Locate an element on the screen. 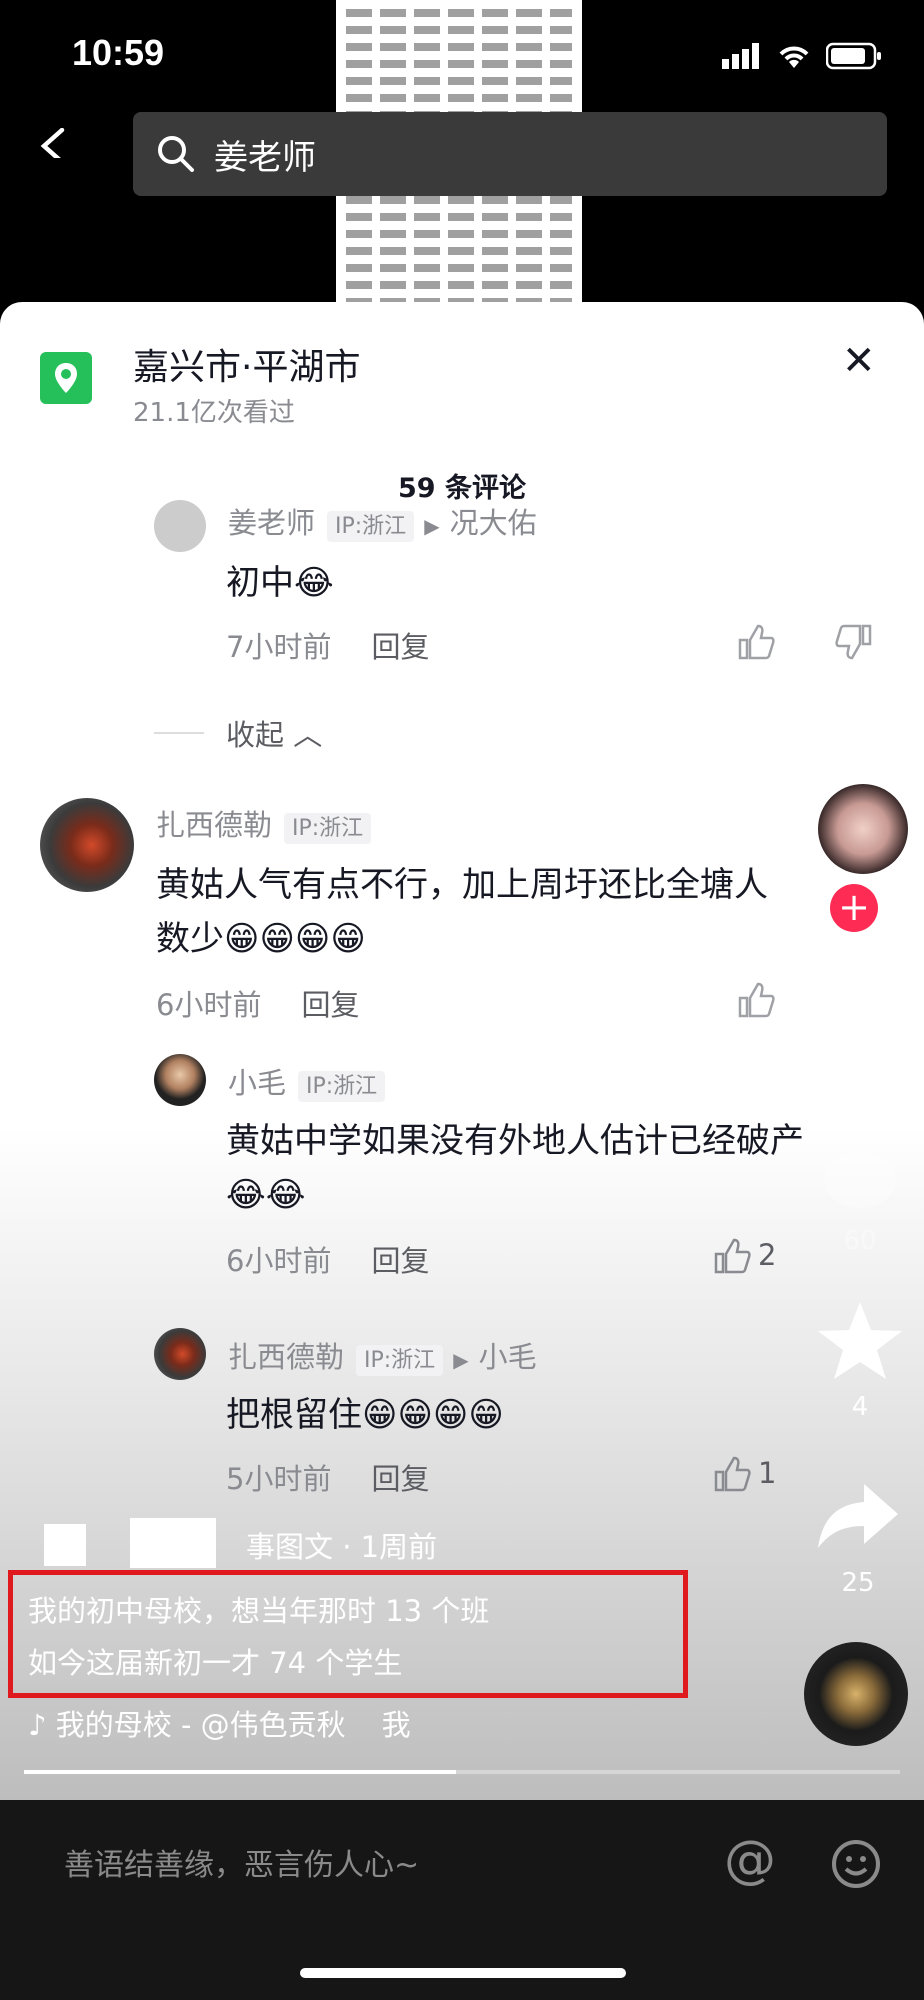  laugh-emoji-icon: 😂 is located at coordinates (314, 583).